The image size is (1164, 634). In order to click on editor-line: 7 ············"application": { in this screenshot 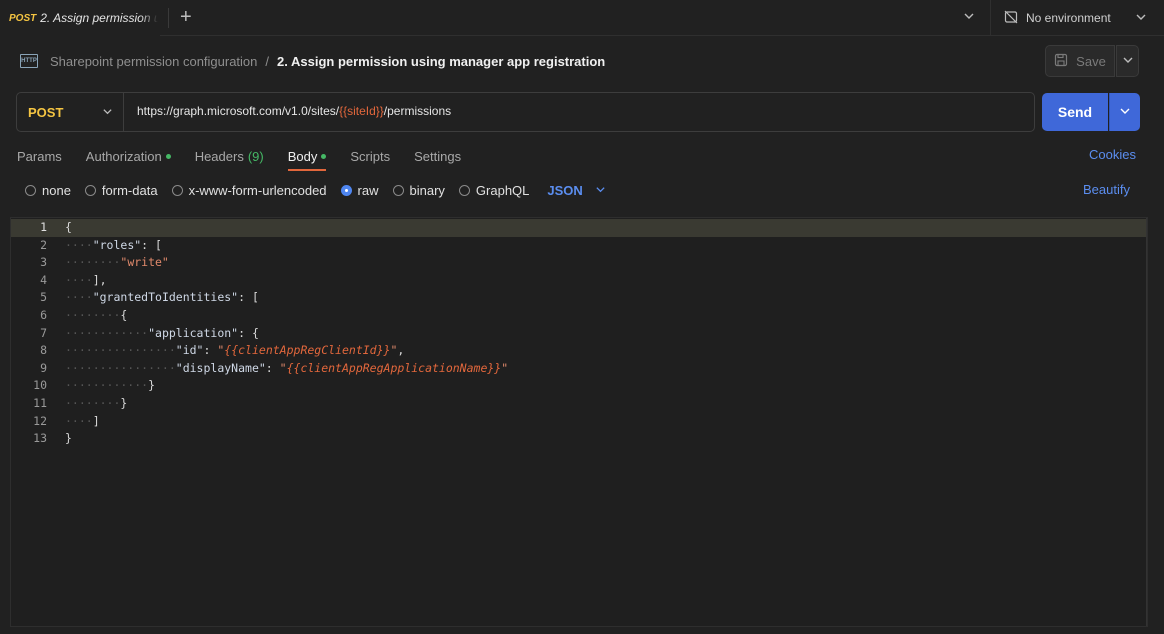, I will do `click(578, 334)`.